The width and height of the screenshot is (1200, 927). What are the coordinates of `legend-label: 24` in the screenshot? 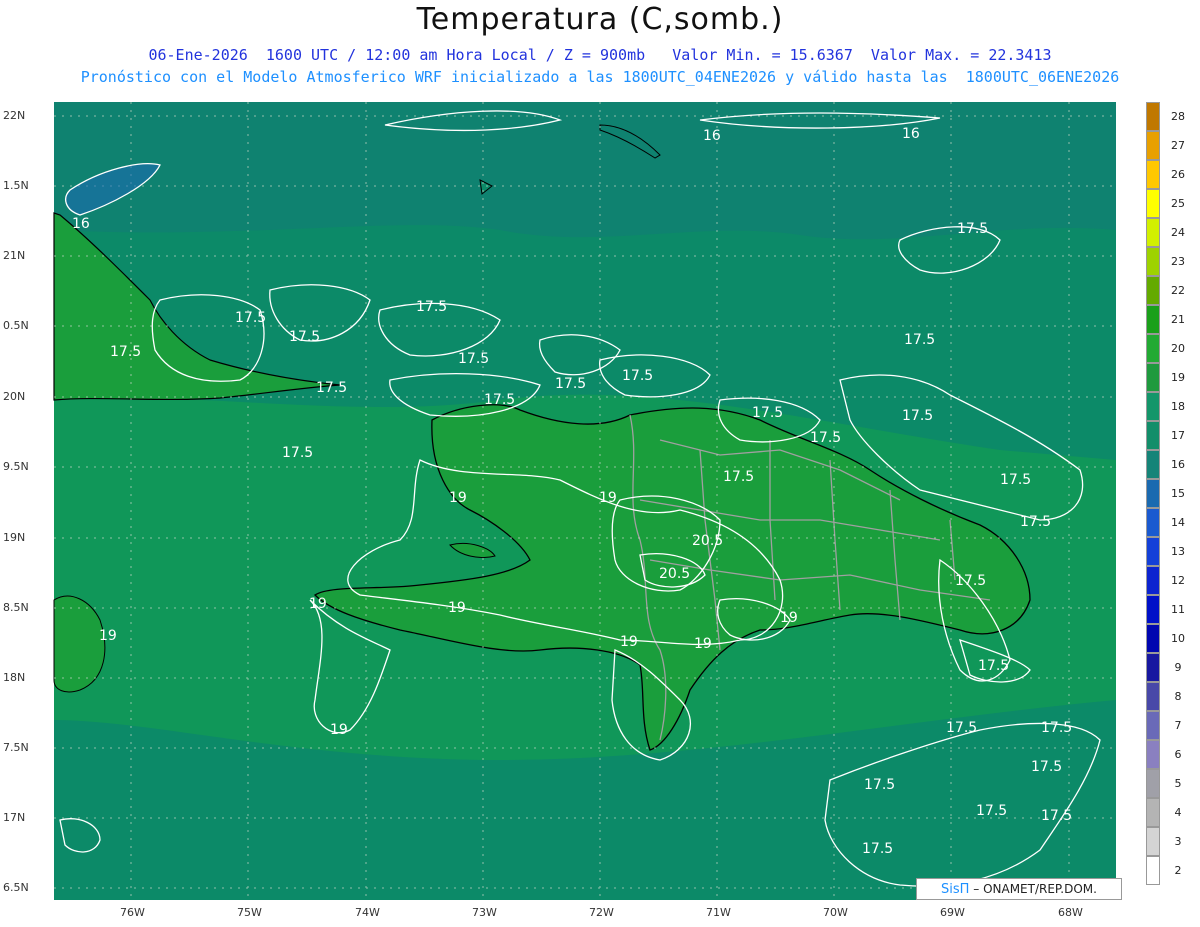 It's located at (1178, 232).